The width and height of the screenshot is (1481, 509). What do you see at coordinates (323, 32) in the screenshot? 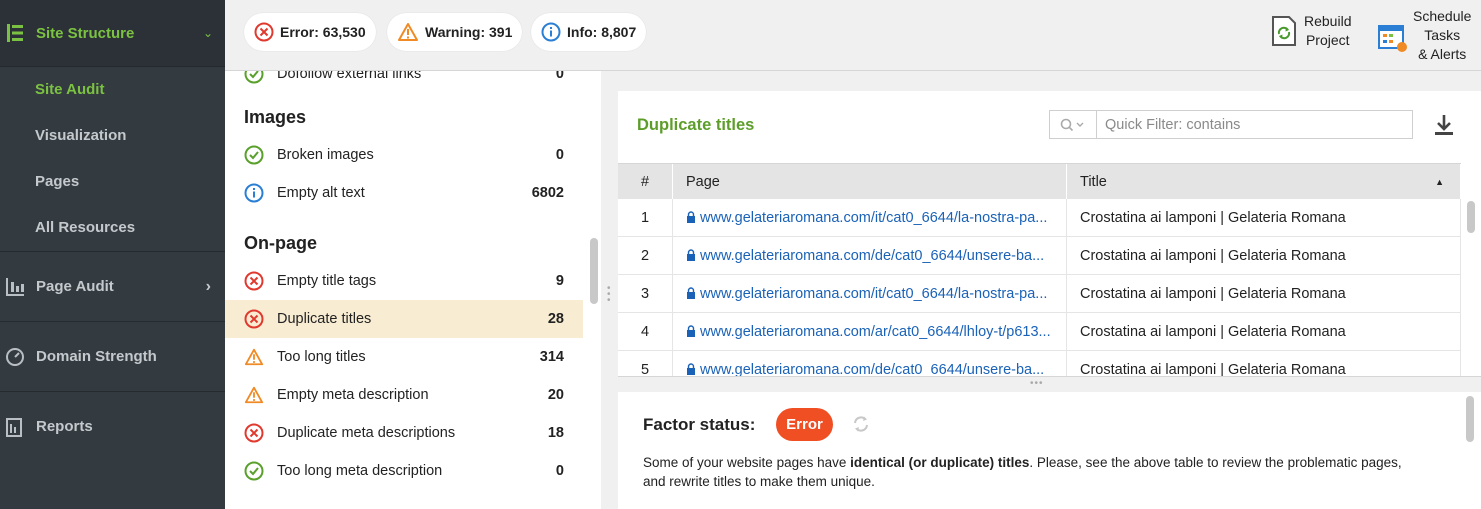
I see `error-count-label: Error: 63,530` at bounding box center [323, 32].